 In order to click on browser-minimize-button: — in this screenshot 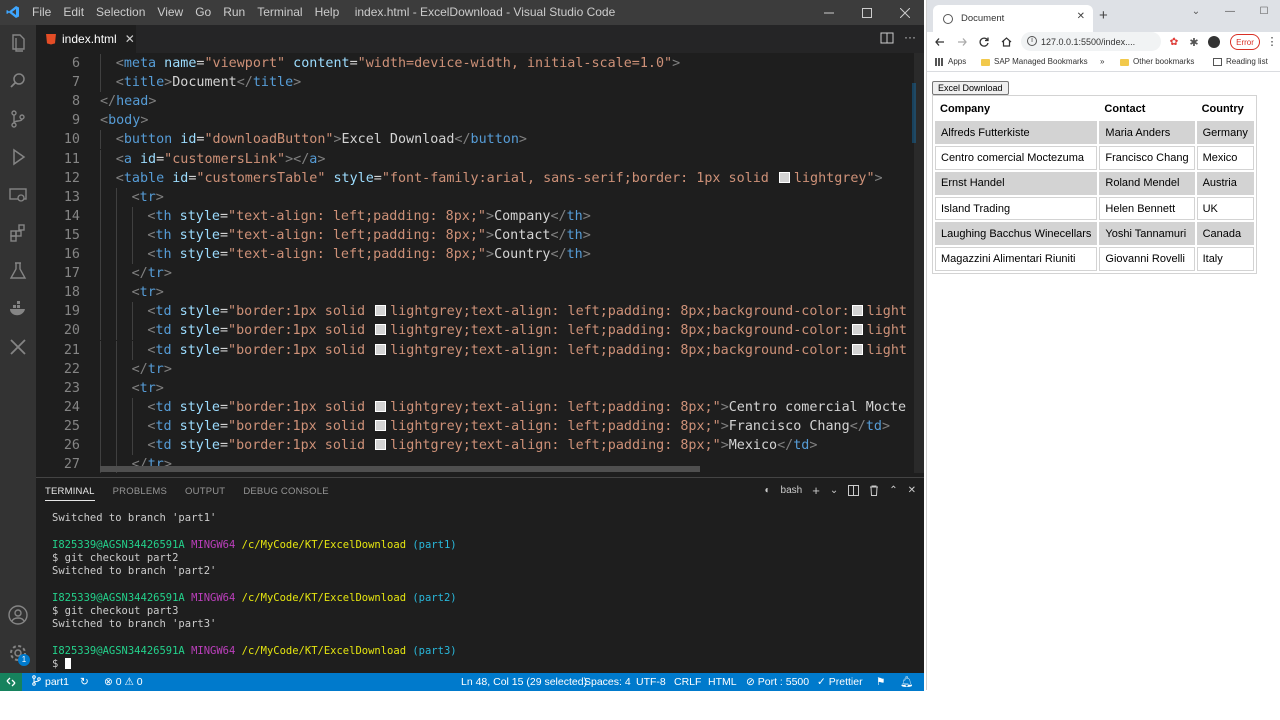, I will do `click(1230, 11)`.